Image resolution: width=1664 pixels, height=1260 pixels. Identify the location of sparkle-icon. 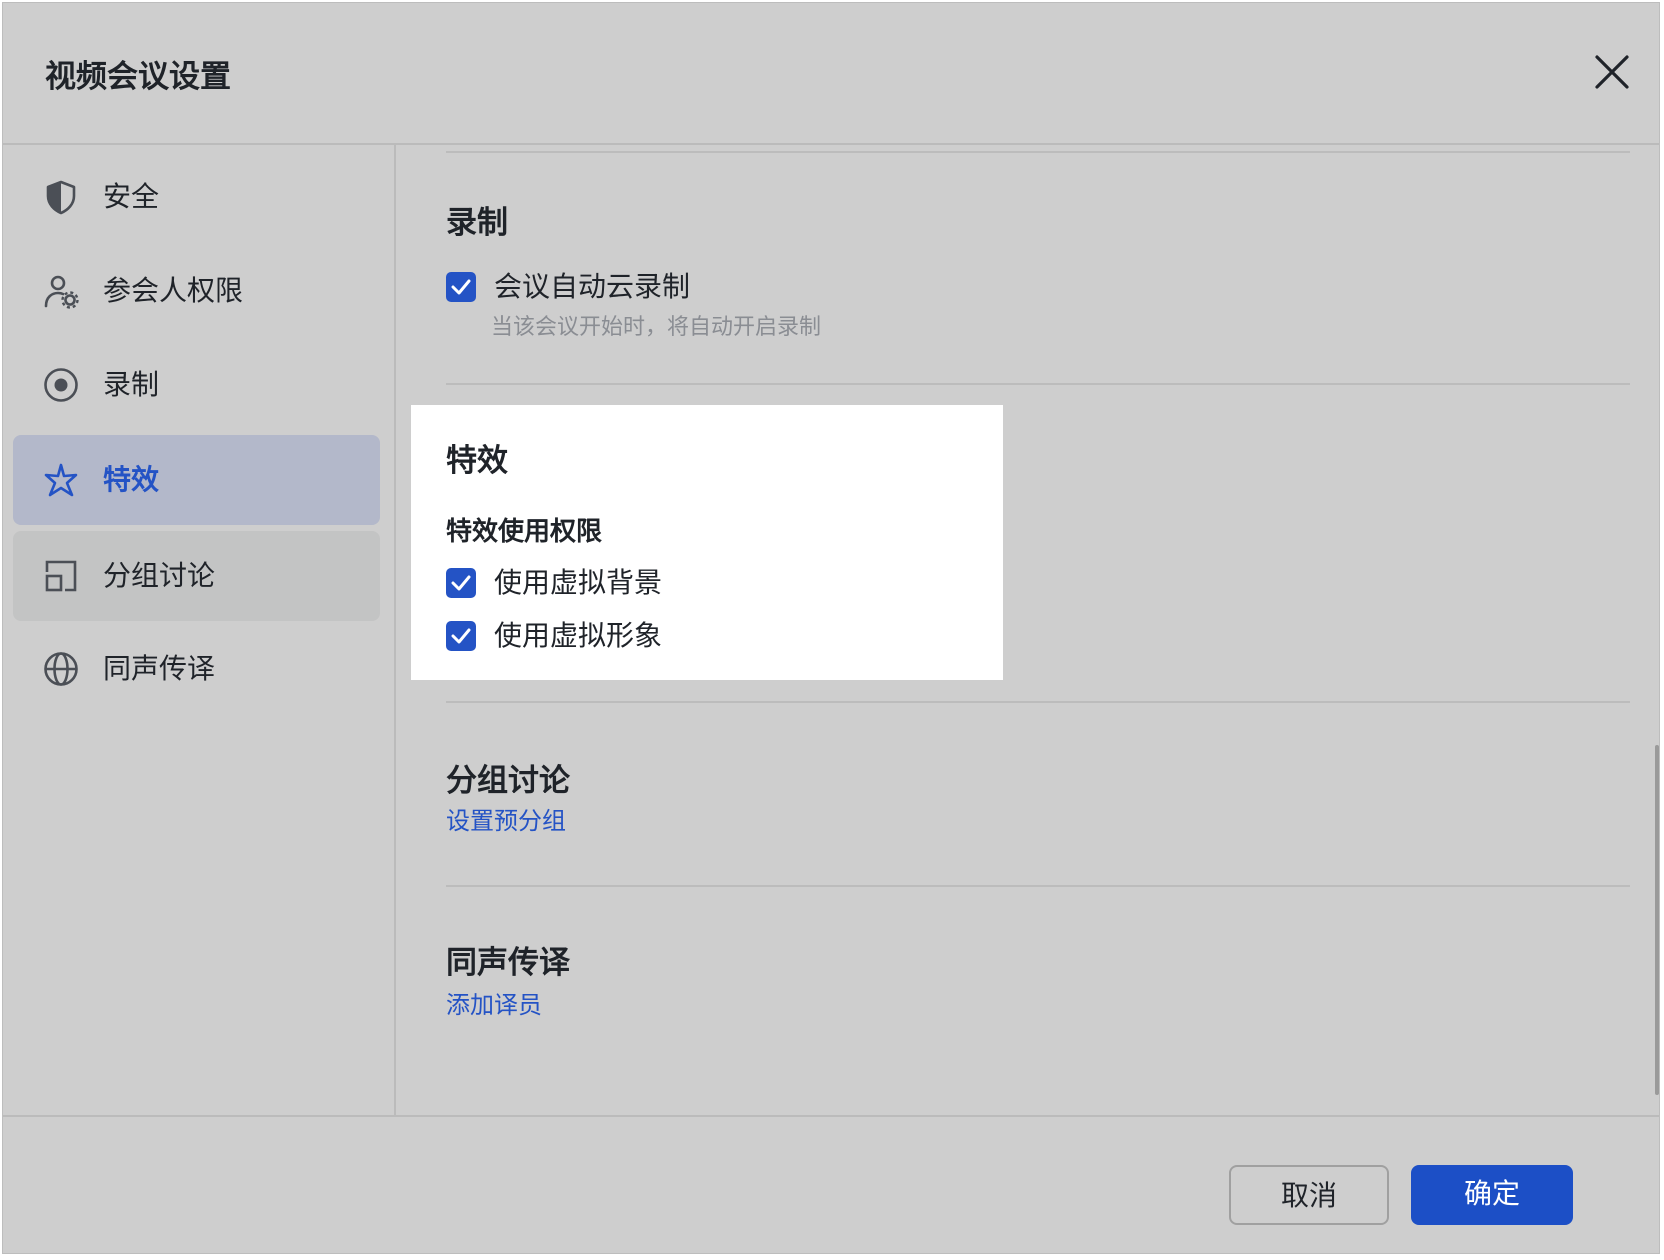
(61, 480).